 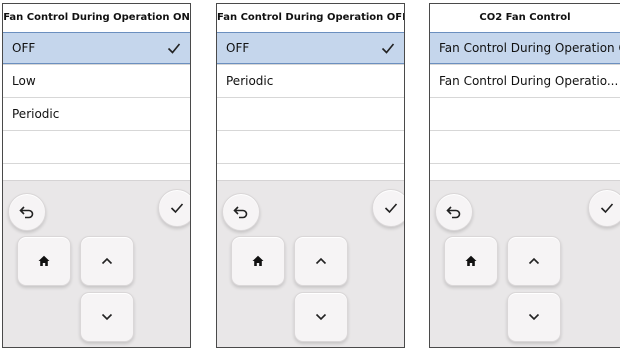 I want to click on options-list: OFF Low Periodic, so click(x=96, y=114).